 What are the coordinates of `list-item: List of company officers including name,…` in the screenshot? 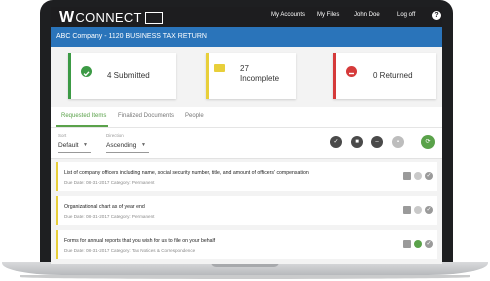 It's located at (246, 176).